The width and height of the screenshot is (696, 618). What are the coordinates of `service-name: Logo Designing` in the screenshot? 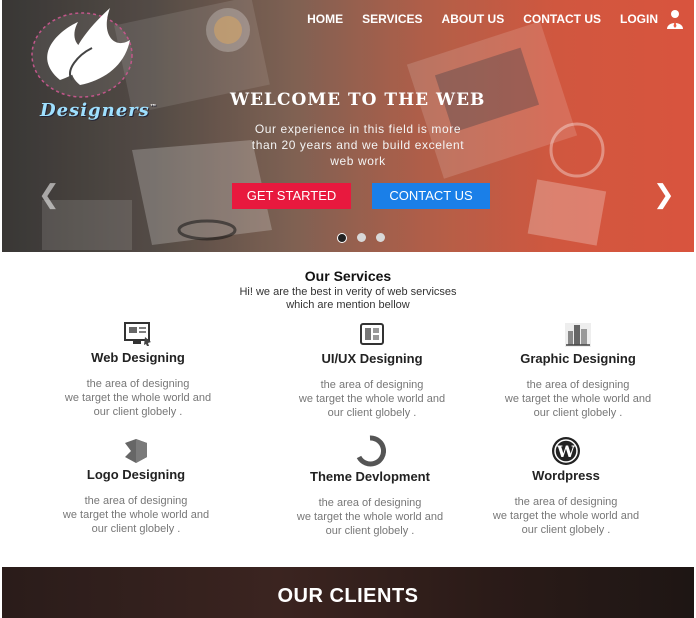 It's located at (136, 474).